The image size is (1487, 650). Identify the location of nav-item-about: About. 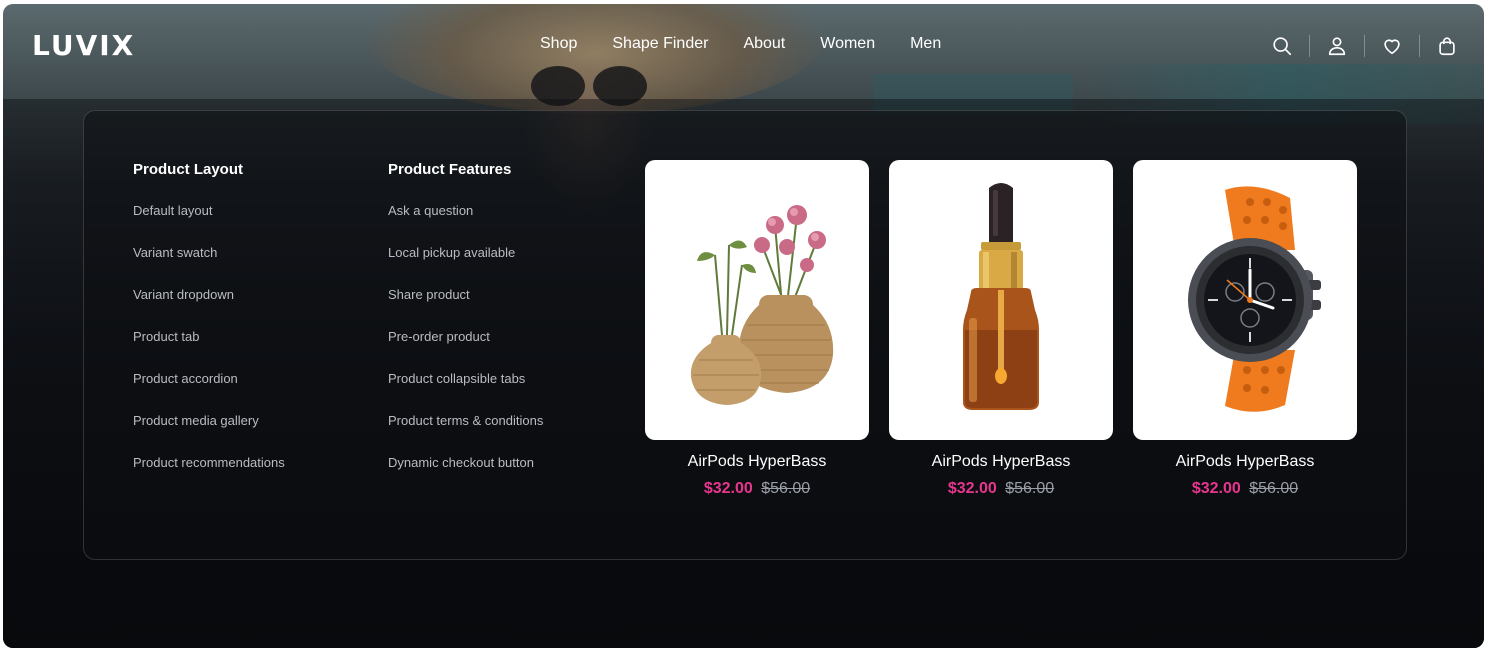
(764, 44).